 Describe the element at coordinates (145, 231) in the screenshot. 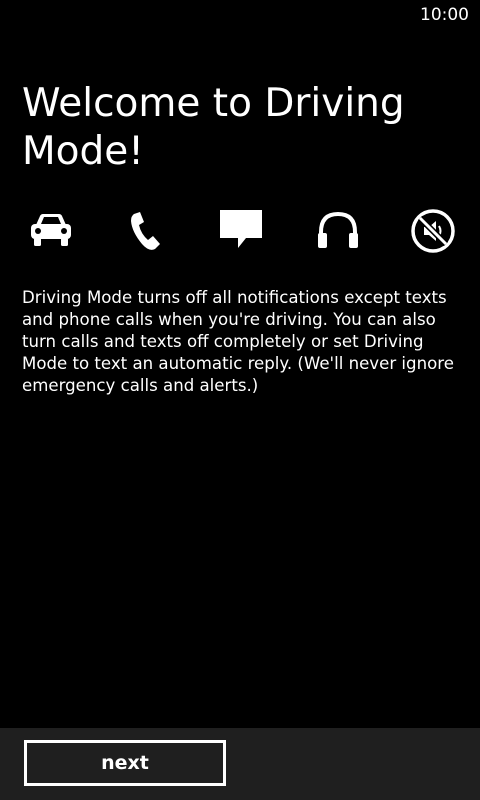

I see `phone-icon` at that location.